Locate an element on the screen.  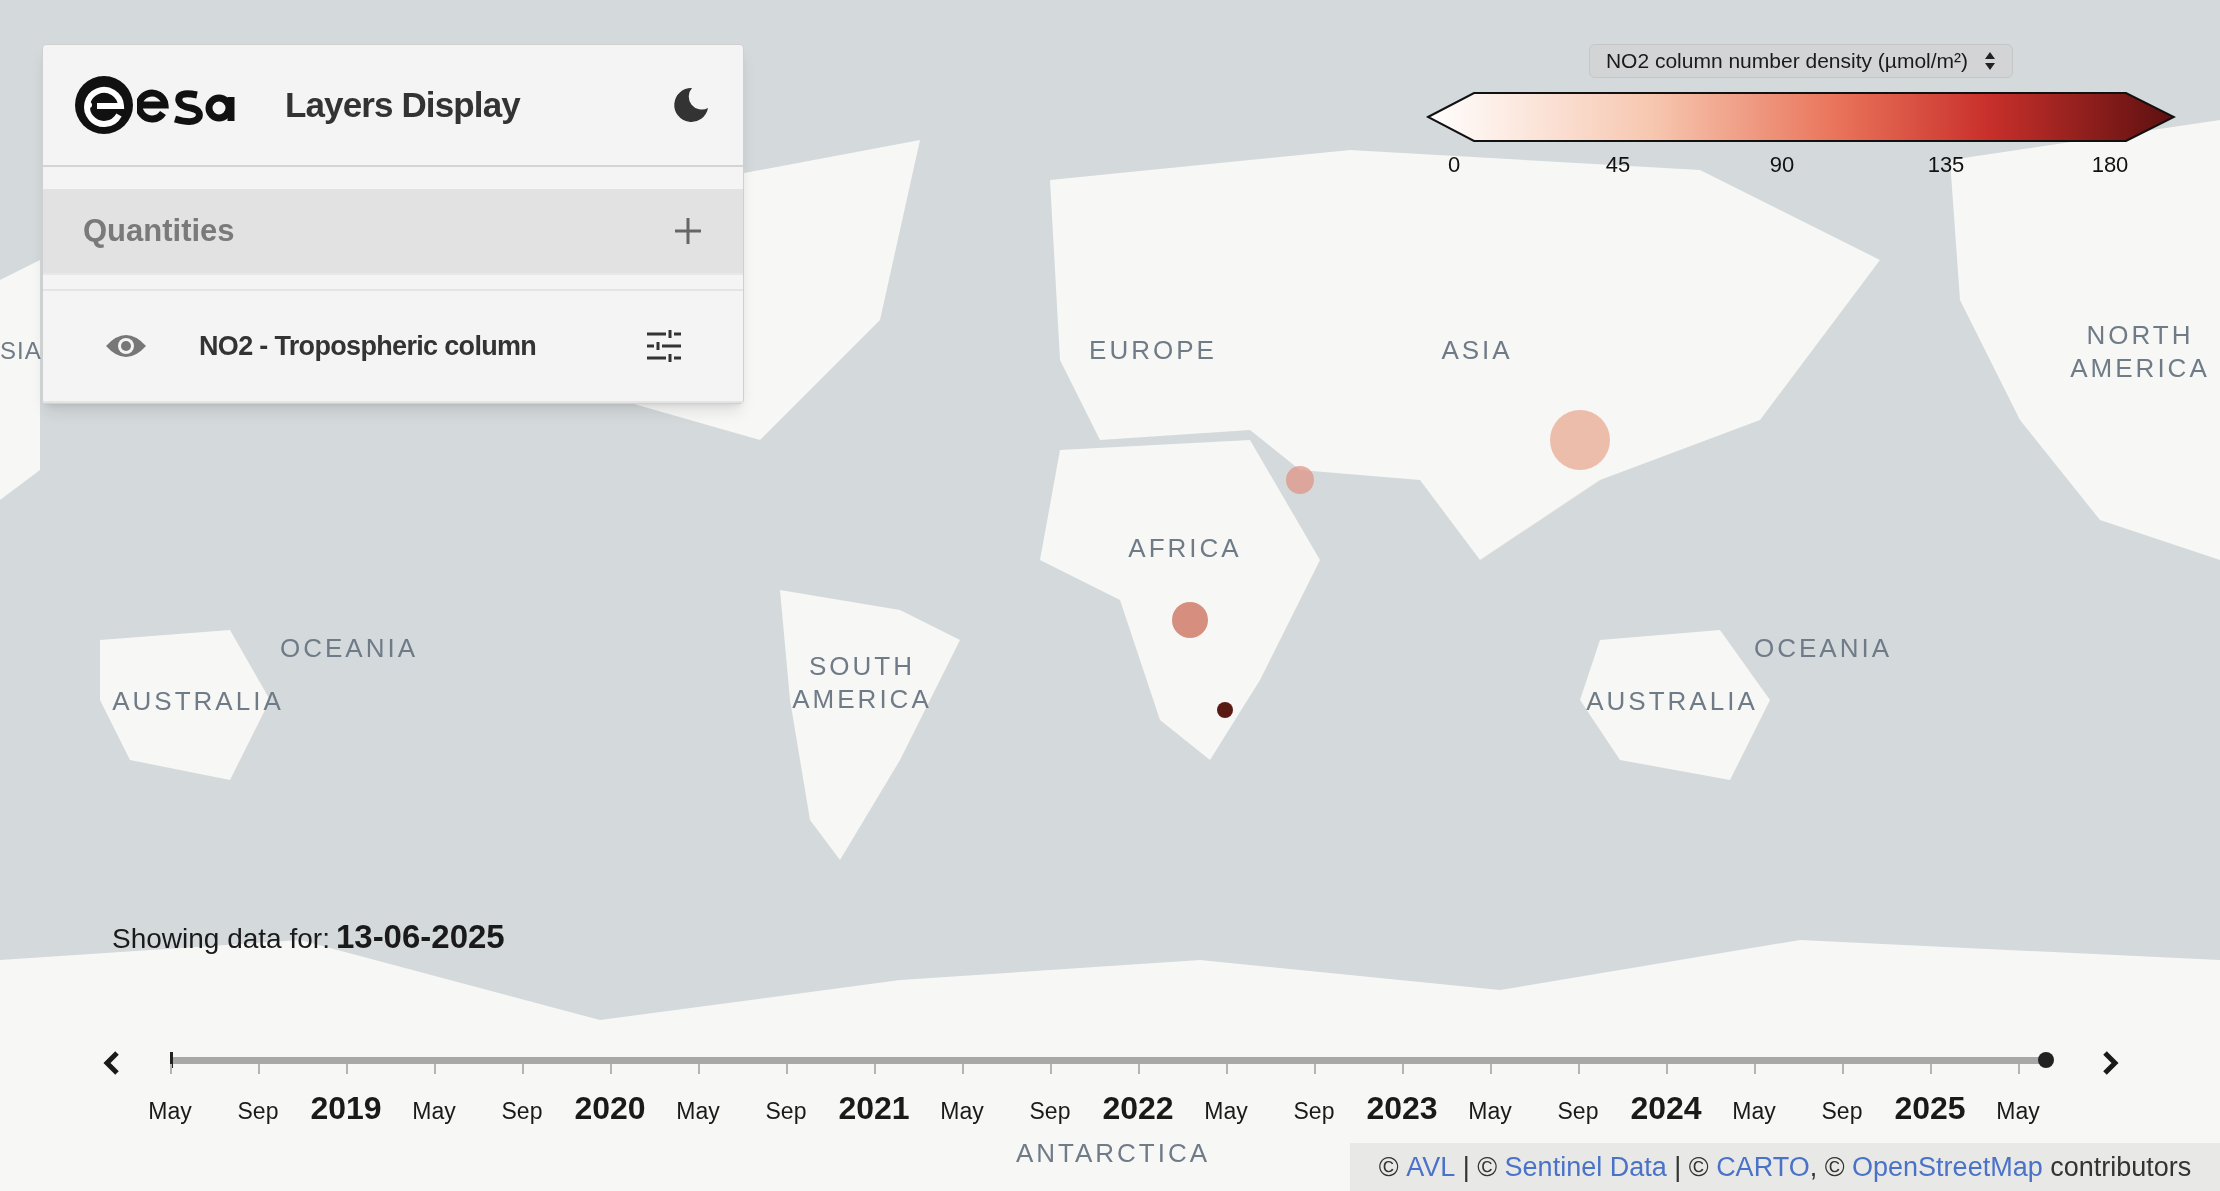
layer-row: NO2 - Tropospheric column is located at coordinates (393, 347).